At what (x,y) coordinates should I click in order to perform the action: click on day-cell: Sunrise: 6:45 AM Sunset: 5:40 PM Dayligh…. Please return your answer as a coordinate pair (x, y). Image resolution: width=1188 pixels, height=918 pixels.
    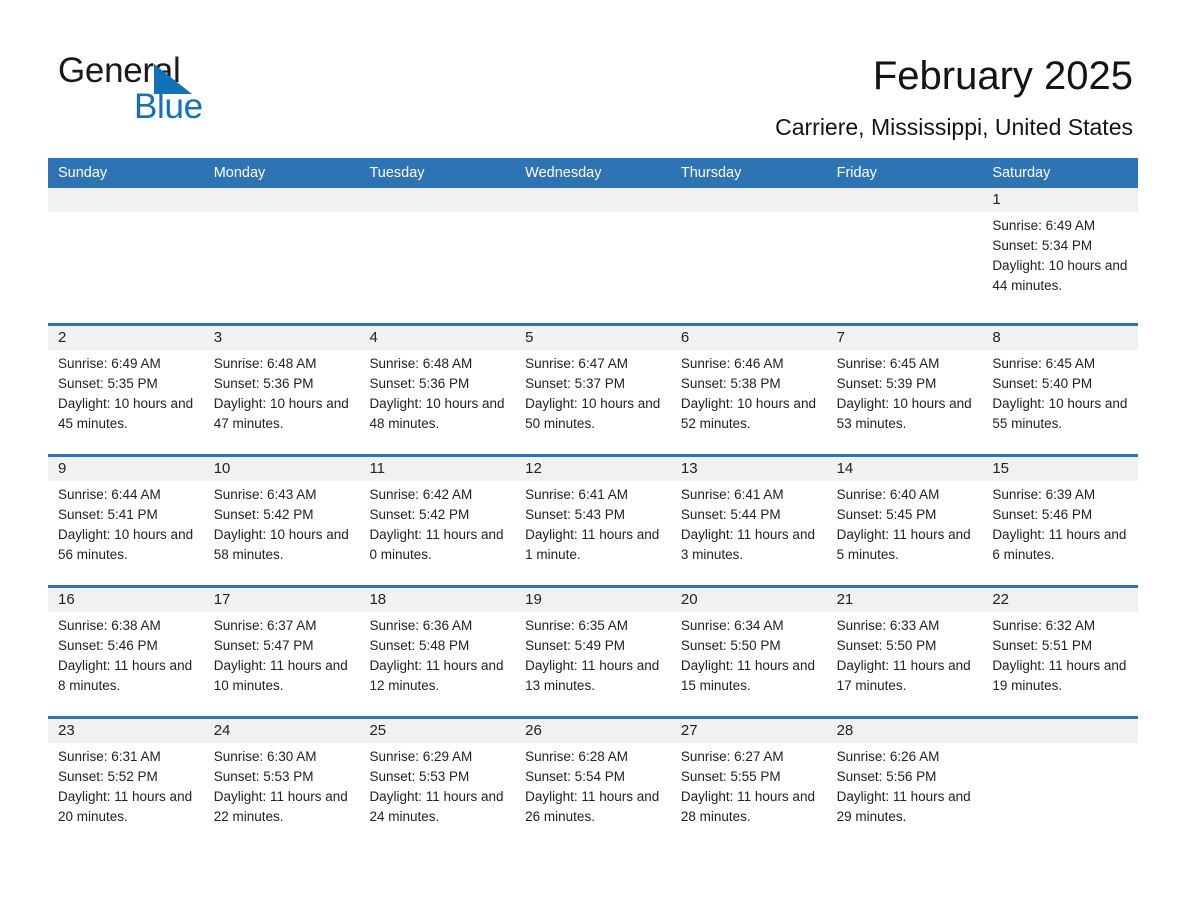
    Looking at the image, I should click on (1060, 403).